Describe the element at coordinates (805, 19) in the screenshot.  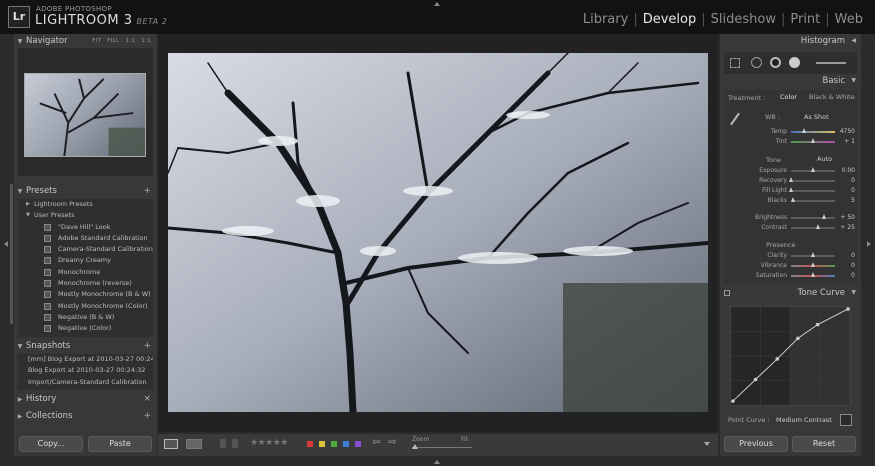
I see `module-print: Print` at that location.